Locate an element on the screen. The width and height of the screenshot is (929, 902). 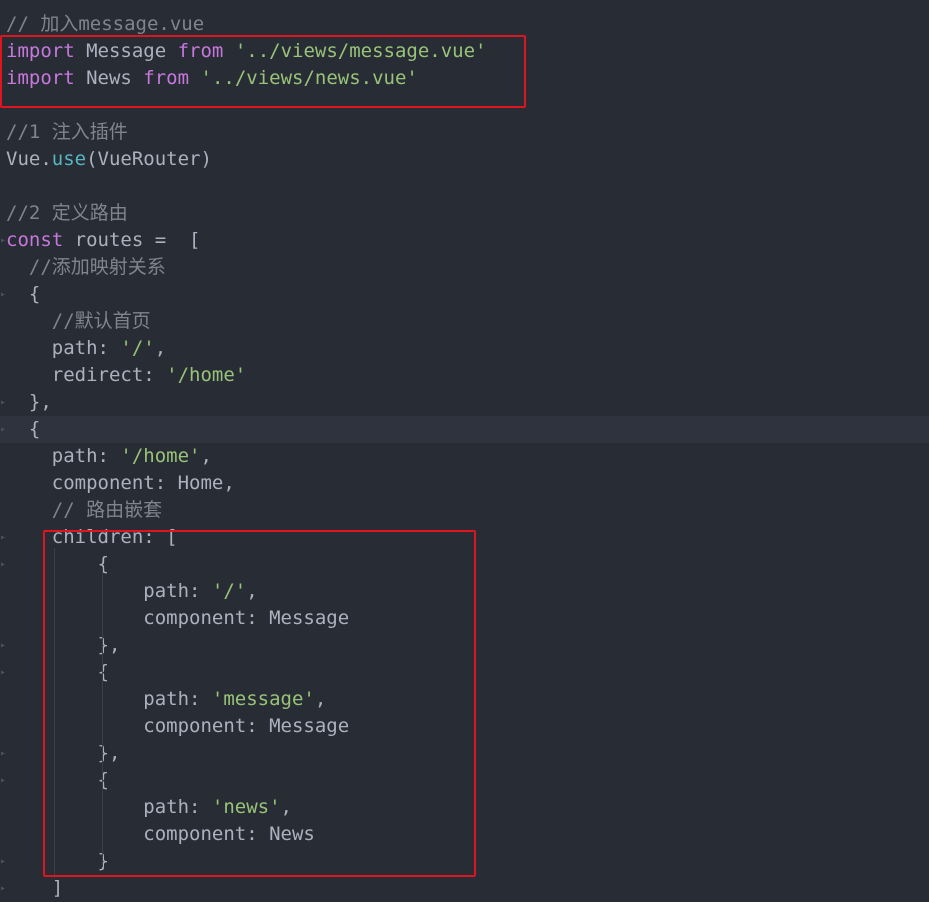
code-line: ▸ const routes = [ is located at coordinates (464, 240).